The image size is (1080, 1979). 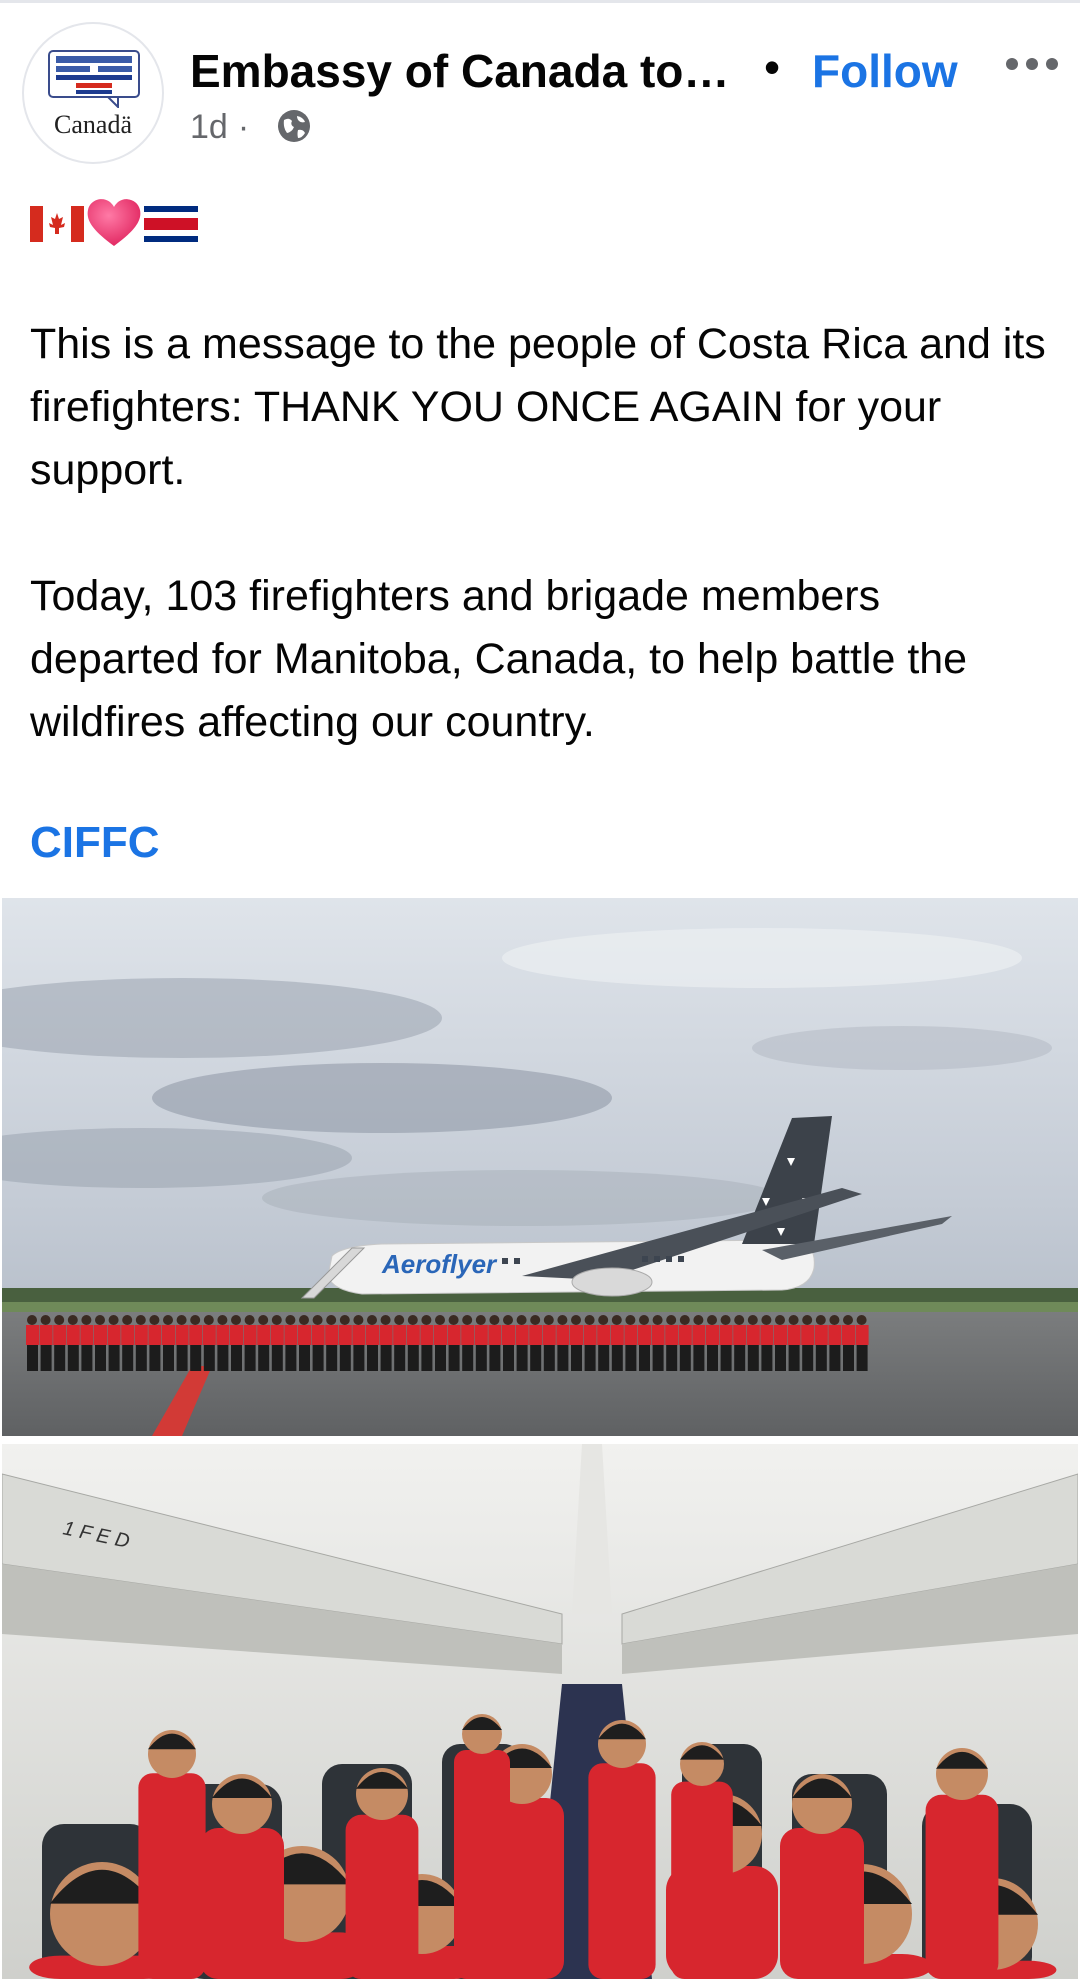 What do you see at coordinates (94, 79) in the screenshot?
I see `speech-bubble-flags-icon` at bounding box center [94, 79].